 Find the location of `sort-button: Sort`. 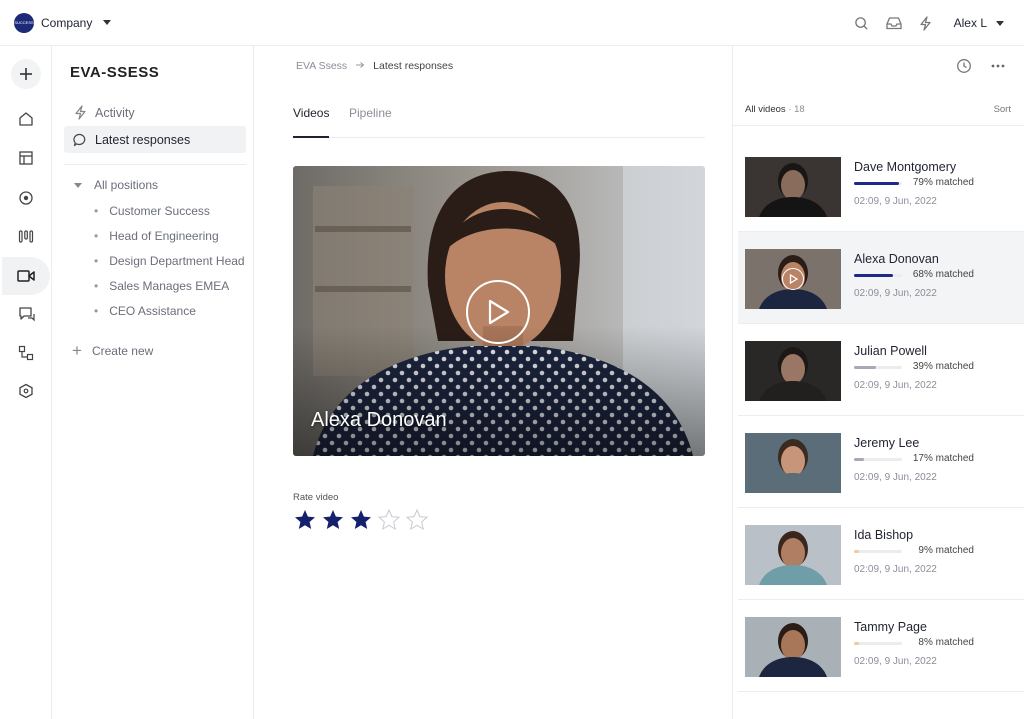

sort-button: Sort is located at coordinates (1002, 109).